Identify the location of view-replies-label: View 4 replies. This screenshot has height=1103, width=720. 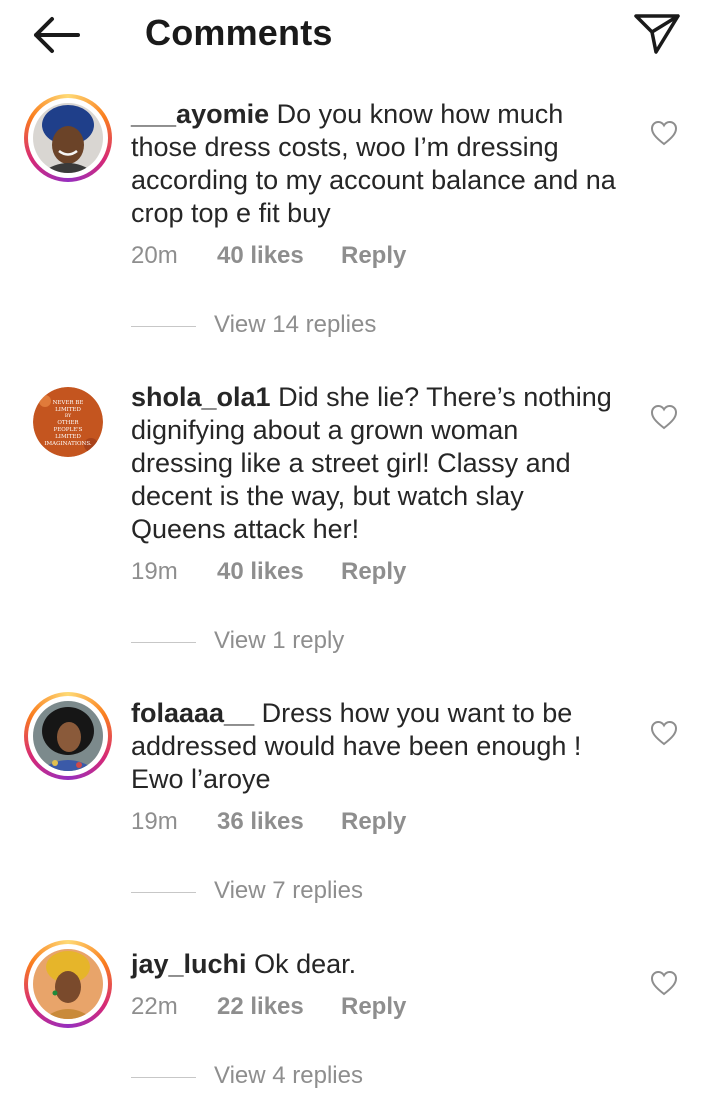
(288, 1075).